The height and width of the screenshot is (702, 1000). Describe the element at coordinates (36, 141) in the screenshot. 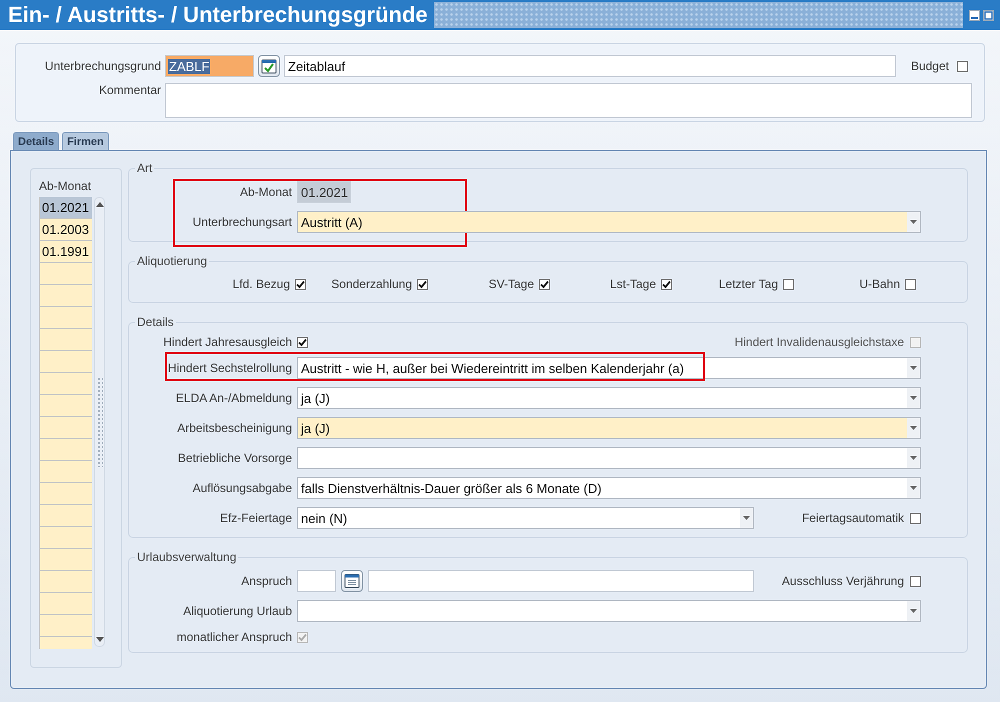

I see `tab: Details` at that location.